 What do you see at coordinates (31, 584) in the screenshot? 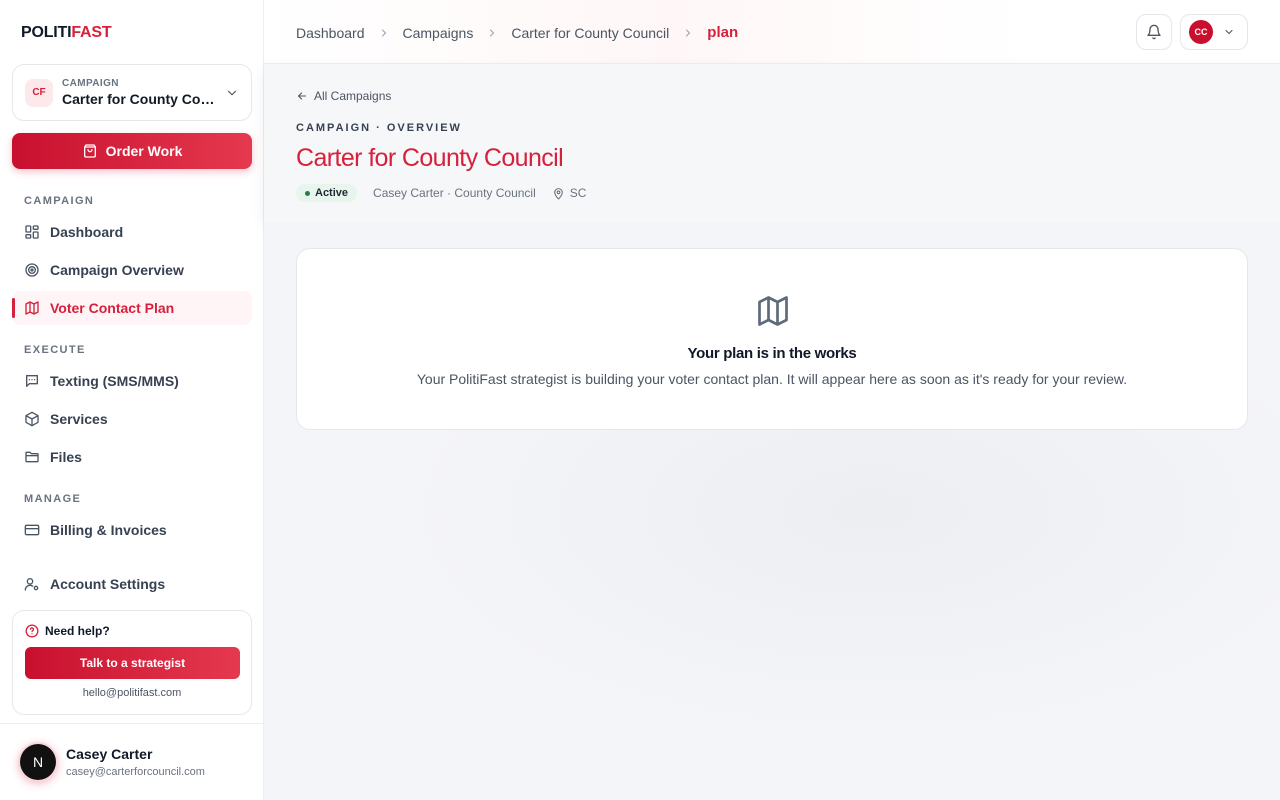
I see `user-cog-icon` at bounding box center [31, 584].